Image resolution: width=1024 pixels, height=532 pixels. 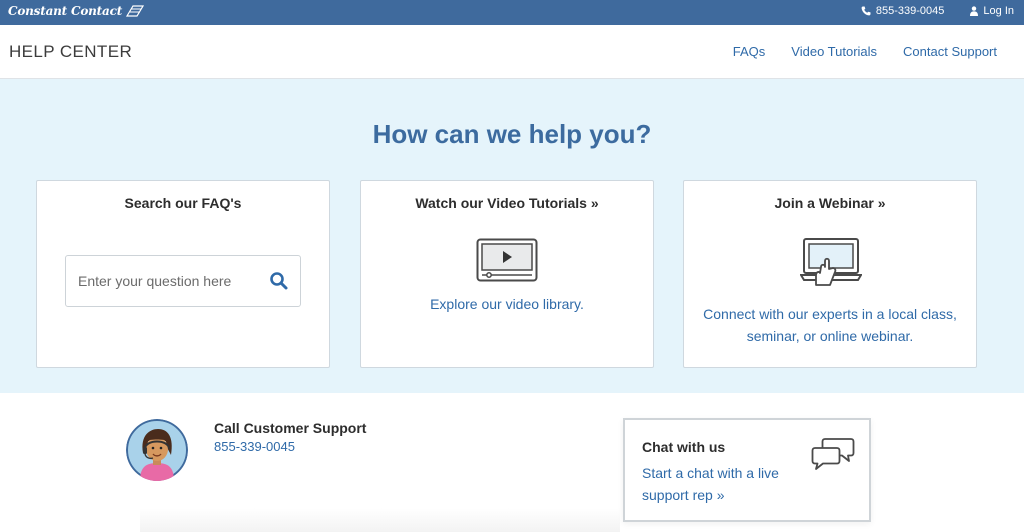 What do you see at coordinates (830, 203) in the screenshot?
I see `webinar-title: Join a Webinar »` at bounding box center [830, 203].